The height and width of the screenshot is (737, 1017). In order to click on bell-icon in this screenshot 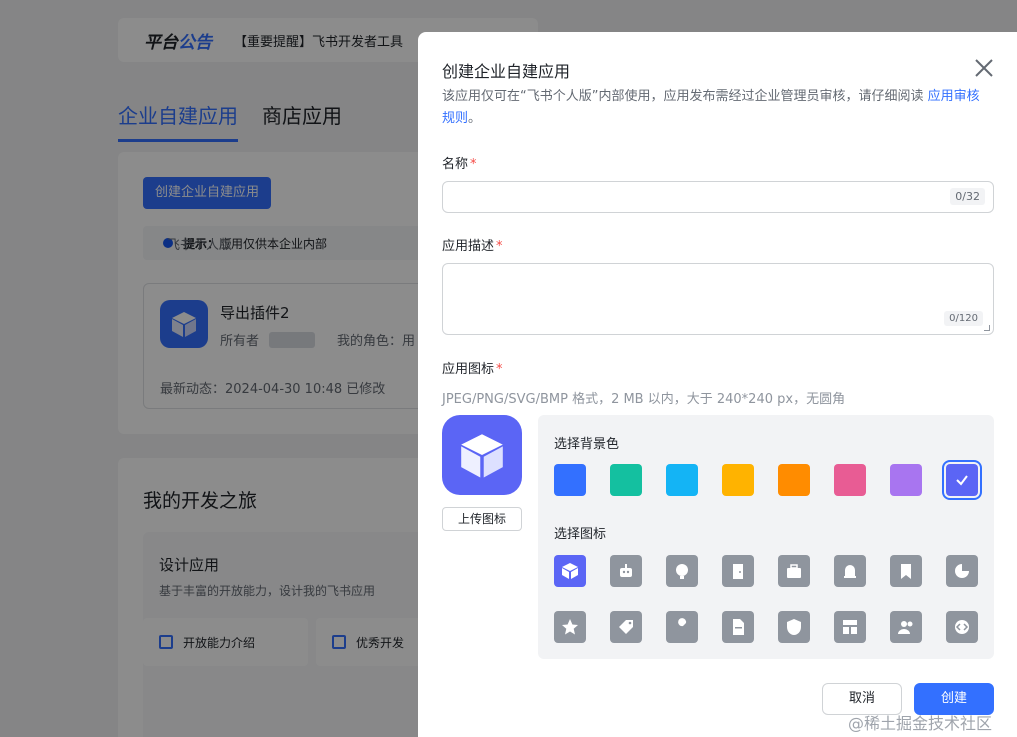, I will do `click(850, 571)`.